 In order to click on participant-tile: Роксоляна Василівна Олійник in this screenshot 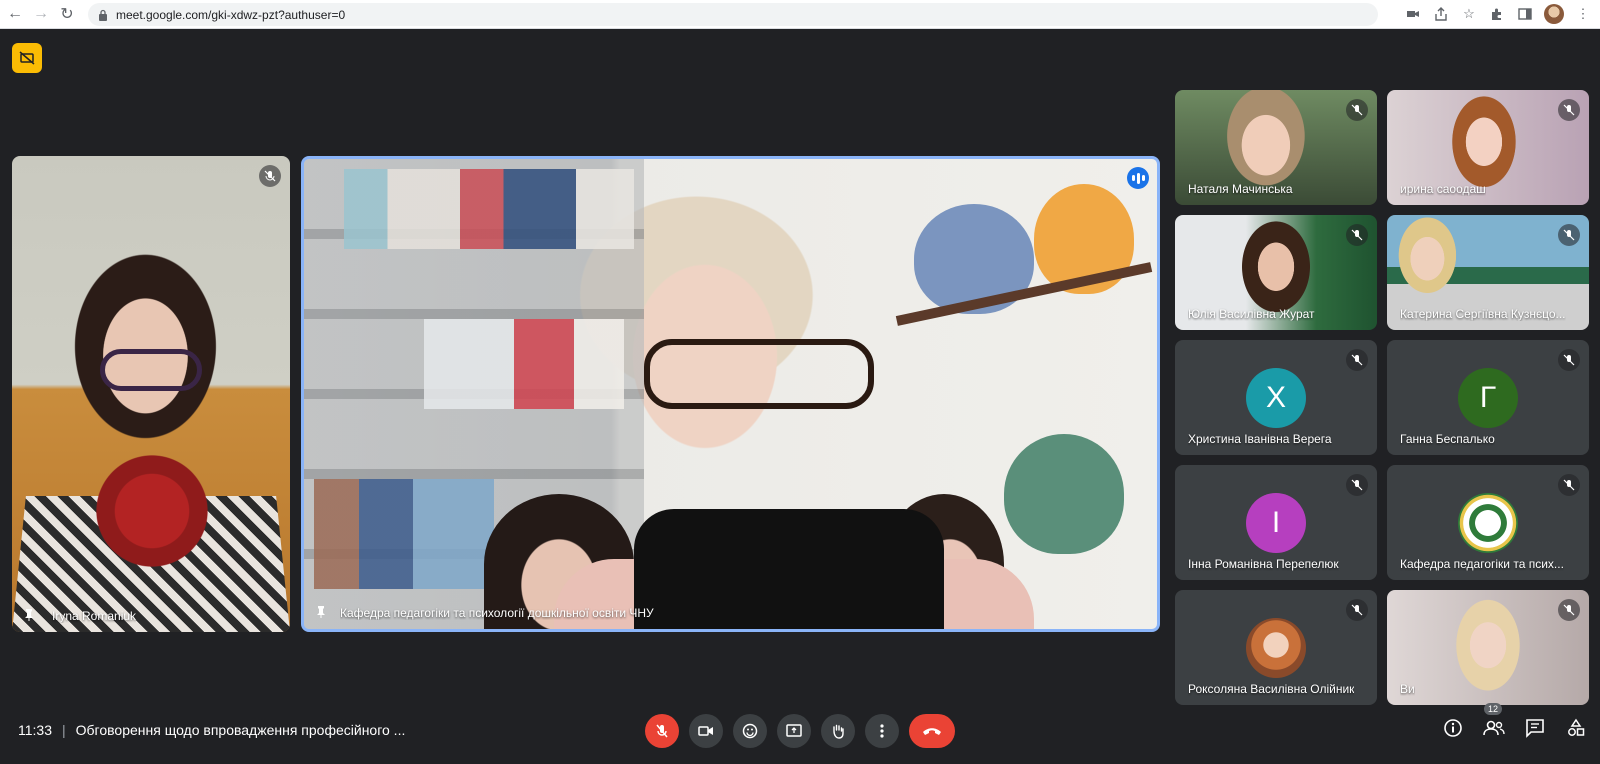, I will do `click(1276, 647)`.